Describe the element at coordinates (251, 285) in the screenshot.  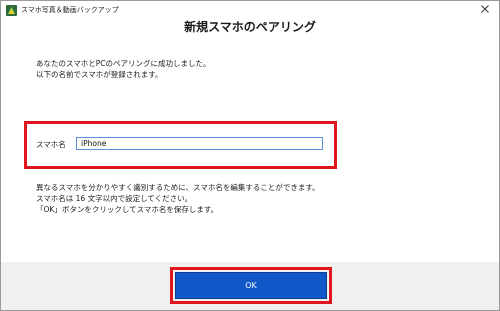
I see `ok-button: OK` at that location.